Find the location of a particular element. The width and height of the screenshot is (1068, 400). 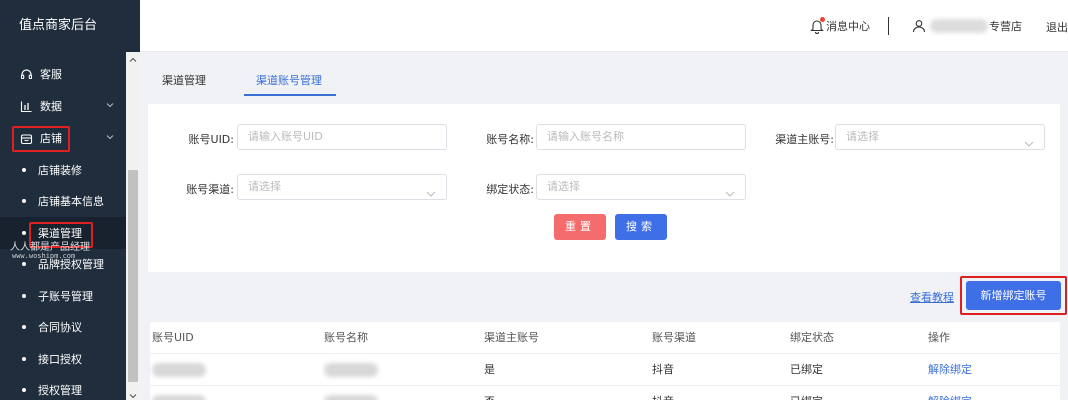

bell-icon is located at coordinates (817, 25).